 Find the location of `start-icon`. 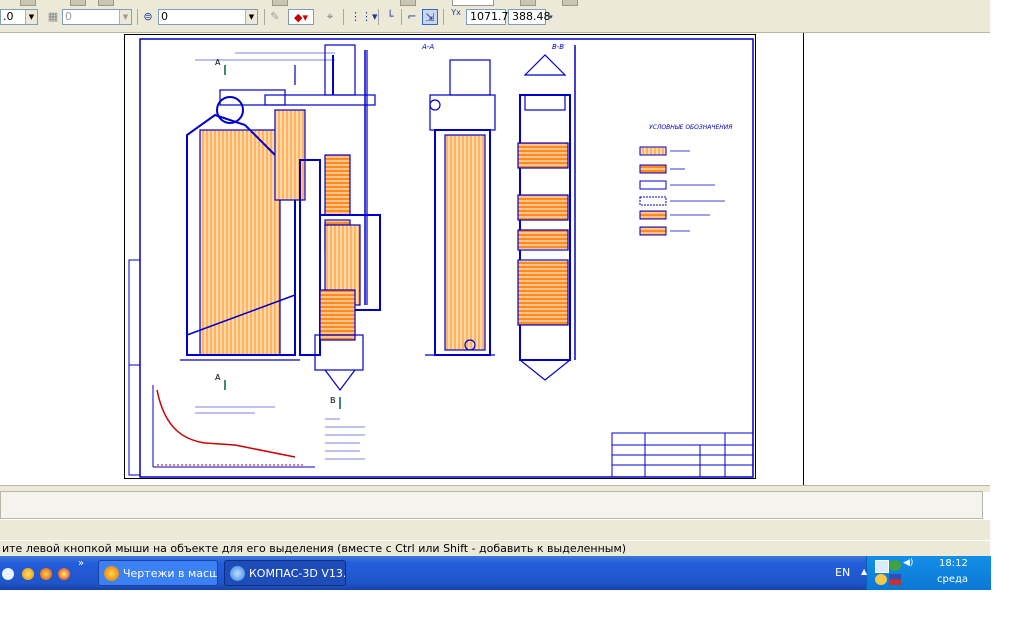

start-icon is located at coordinates (8, 574).